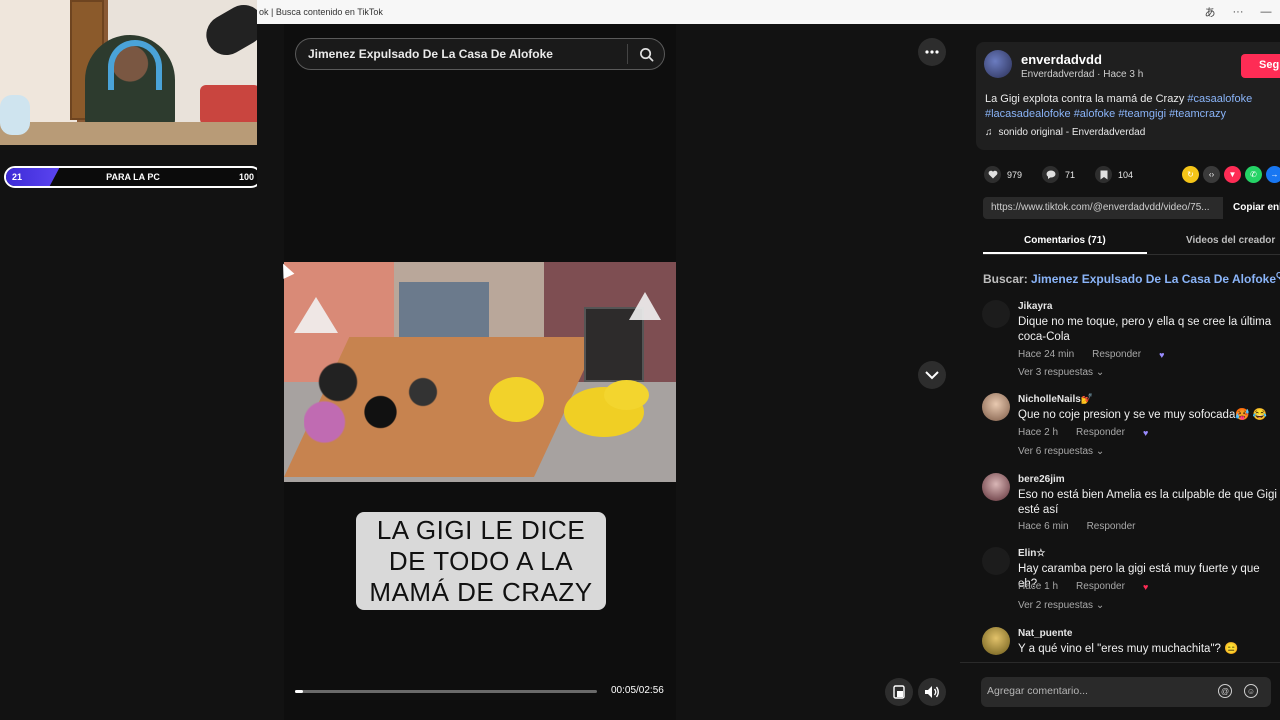 Image resolution: width=1280 pixels, height=720 pixels. I want to click on bookmark-icon, so click(1104, 174).